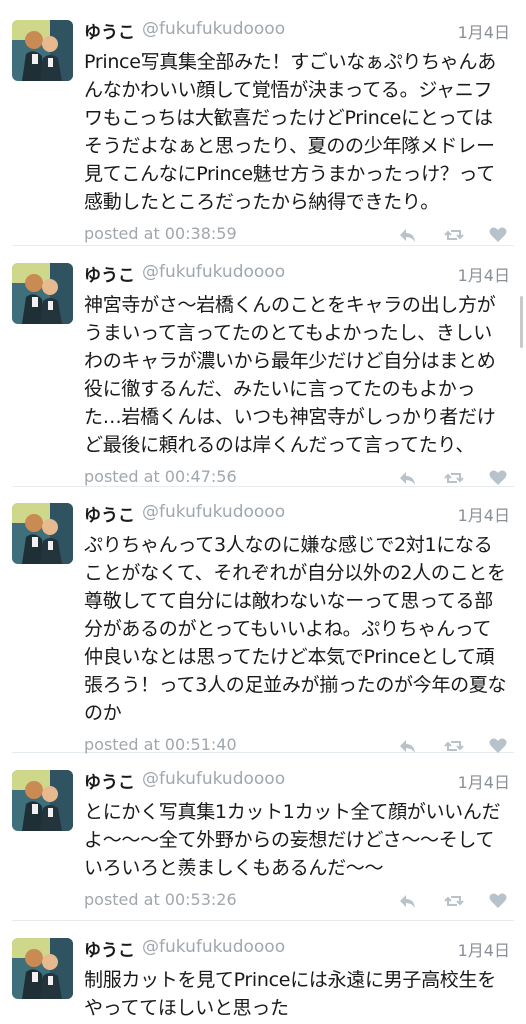 This screenshot has width=526, height=1024. Describe the element at coordinates (160, 744) in the screenshot. I see `posted-time: posted at 00:51:40` at that location.